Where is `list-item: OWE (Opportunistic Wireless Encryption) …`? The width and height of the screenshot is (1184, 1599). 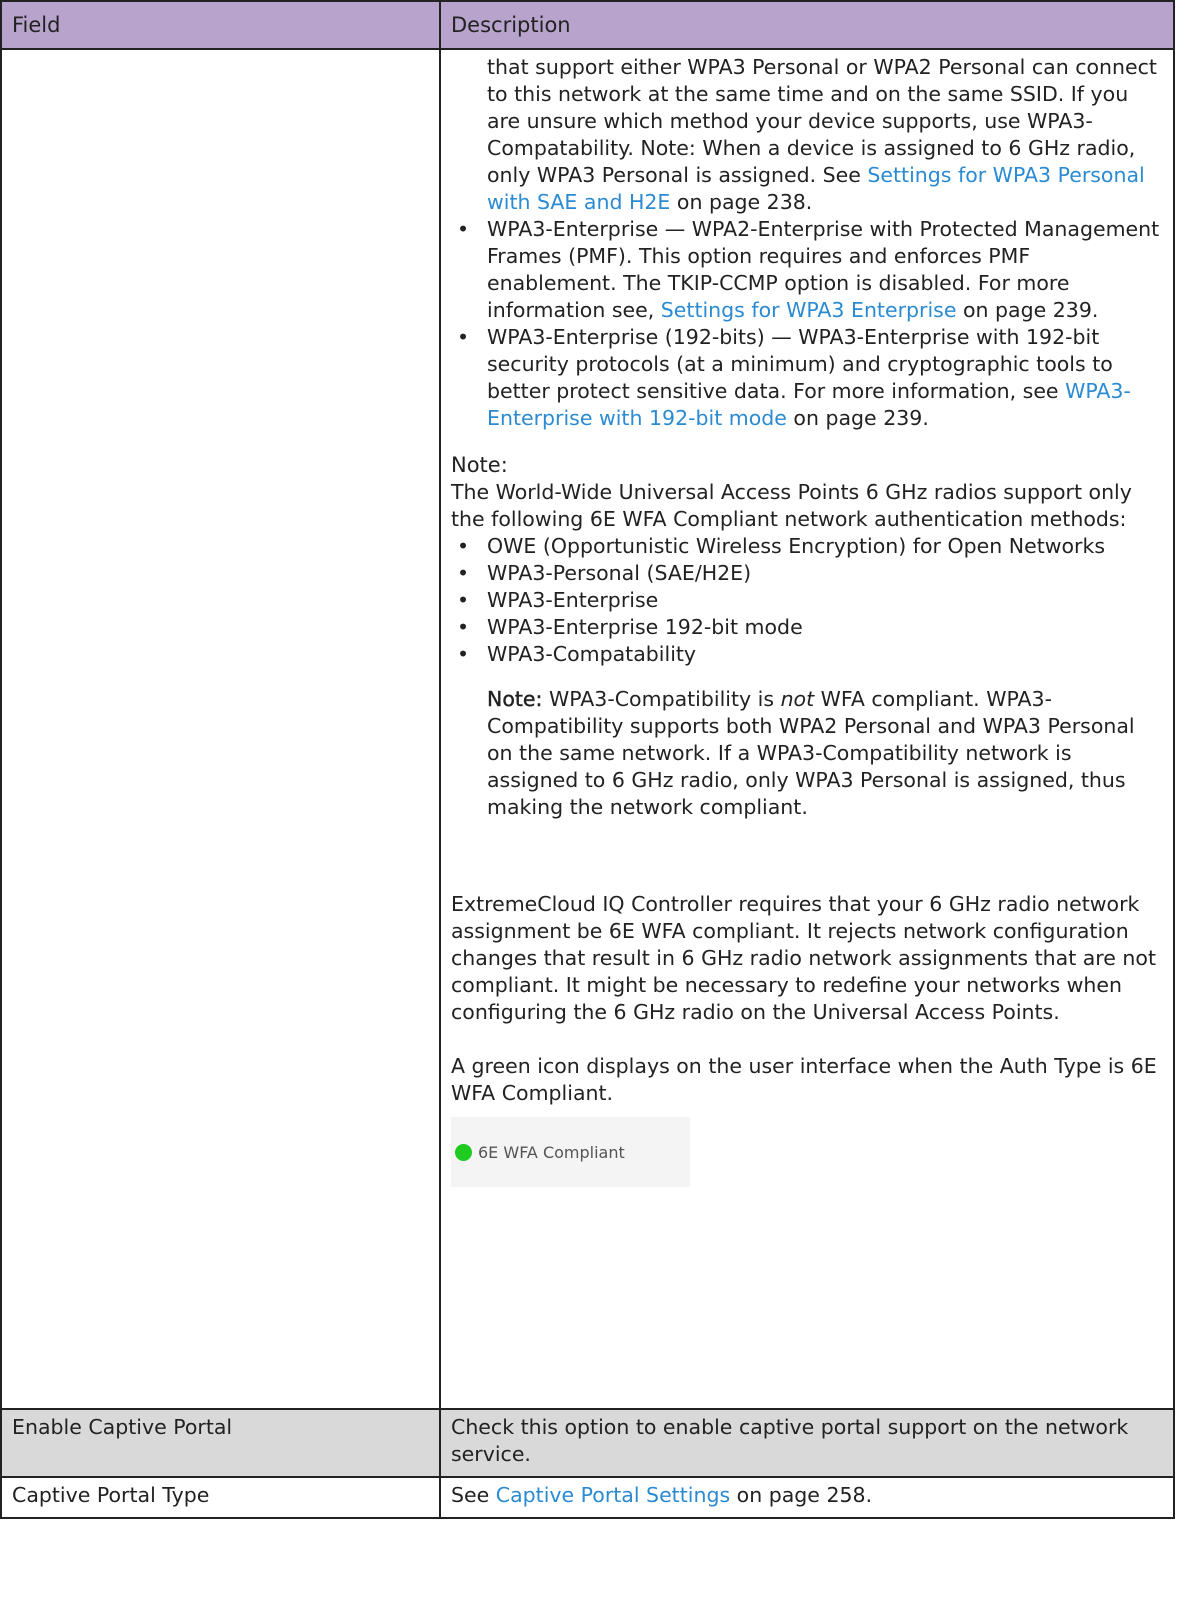 list-item: OWE (Opportunistic Wireless Encryption) … is located at coordinates (808, 546).